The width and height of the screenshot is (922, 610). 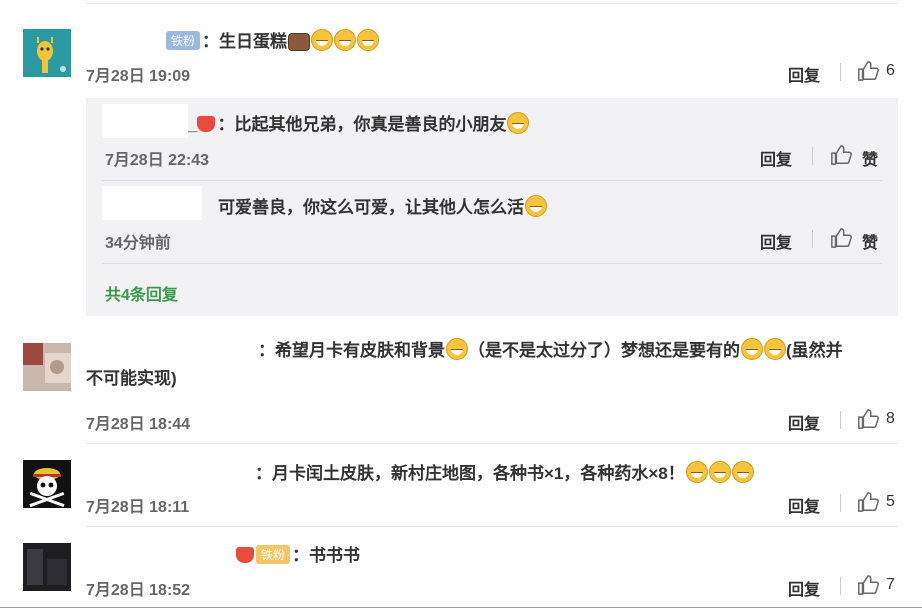 I want to click on like-count: 5, so click(x=890, y=501).